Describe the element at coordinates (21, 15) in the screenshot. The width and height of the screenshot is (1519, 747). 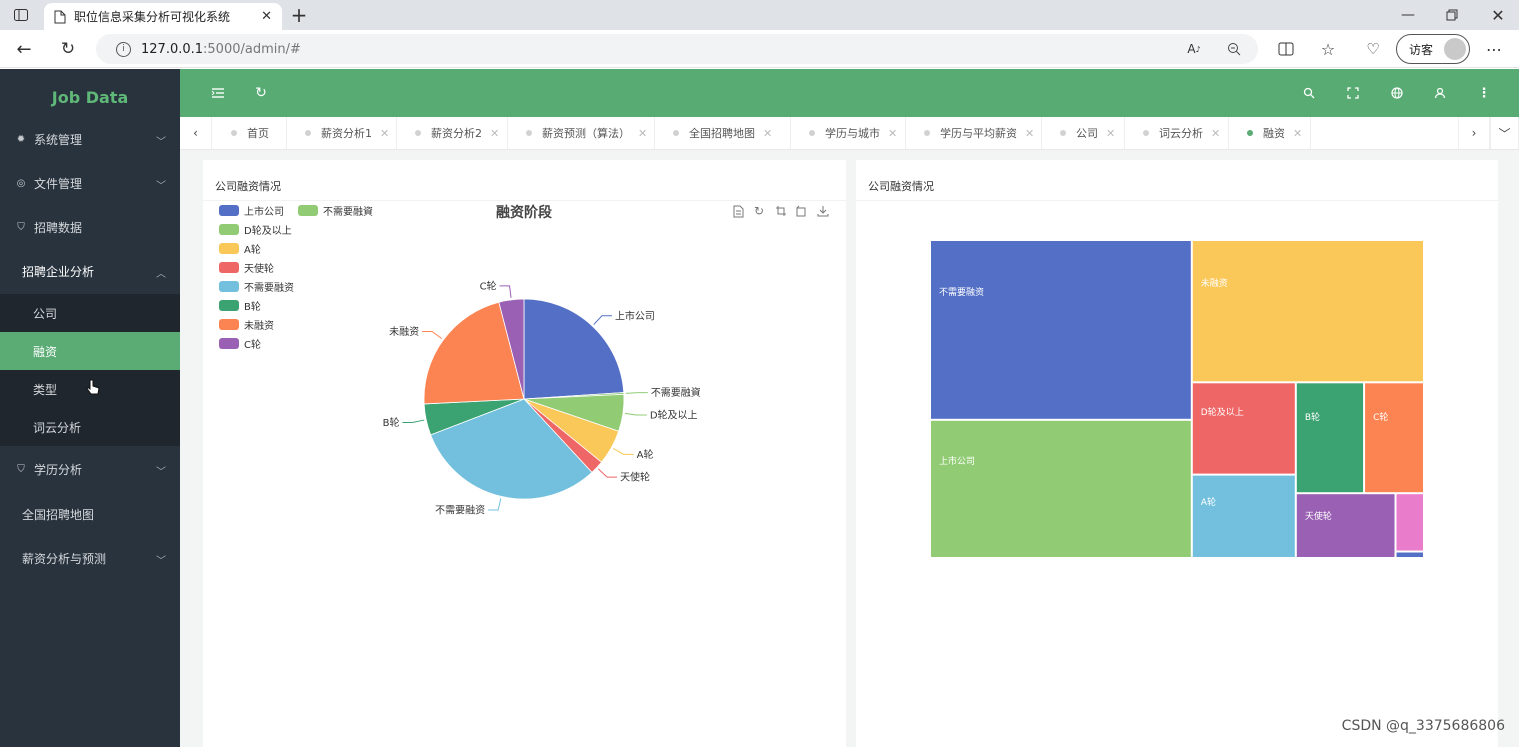
I see `sidebar-toggle-icon` at that location.